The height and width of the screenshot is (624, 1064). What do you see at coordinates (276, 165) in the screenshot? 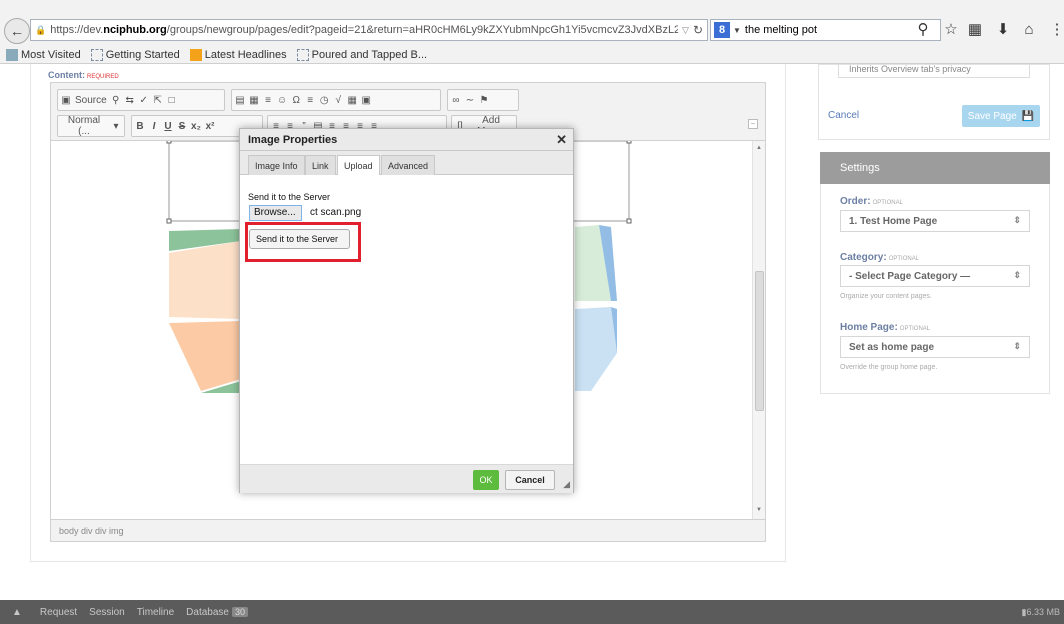
I see `tab-image-info: Image Info` at bounding box center [276, 165].